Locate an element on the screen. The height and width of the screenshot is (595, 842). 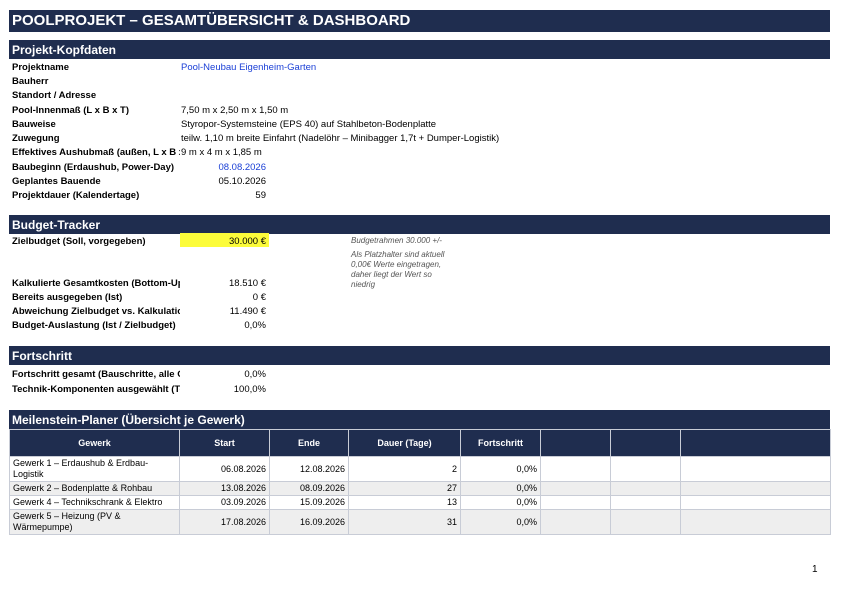
fortschritt-value-gesamt: 0,0% is located at coordinates (255, 374).